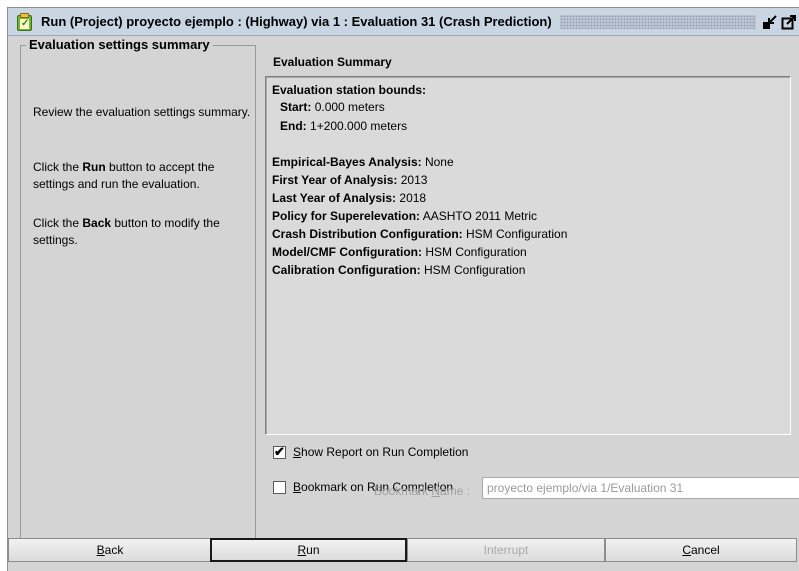 Image resolution: width=799 pixels, height=571 pixels. I want to click on show-report-option: ✔ Show Report on Run Completion, so click(370, 451).